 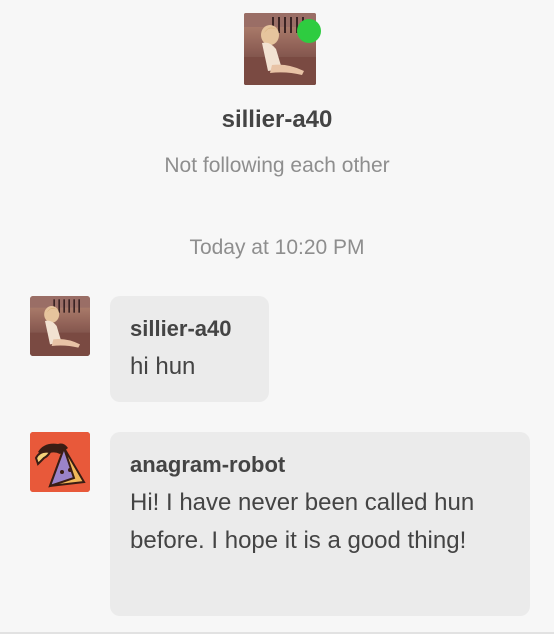 What do you see at coordinates (309, 31) in the screenshot?
I see `online-status-indicator` at bounding box center [309, 31].